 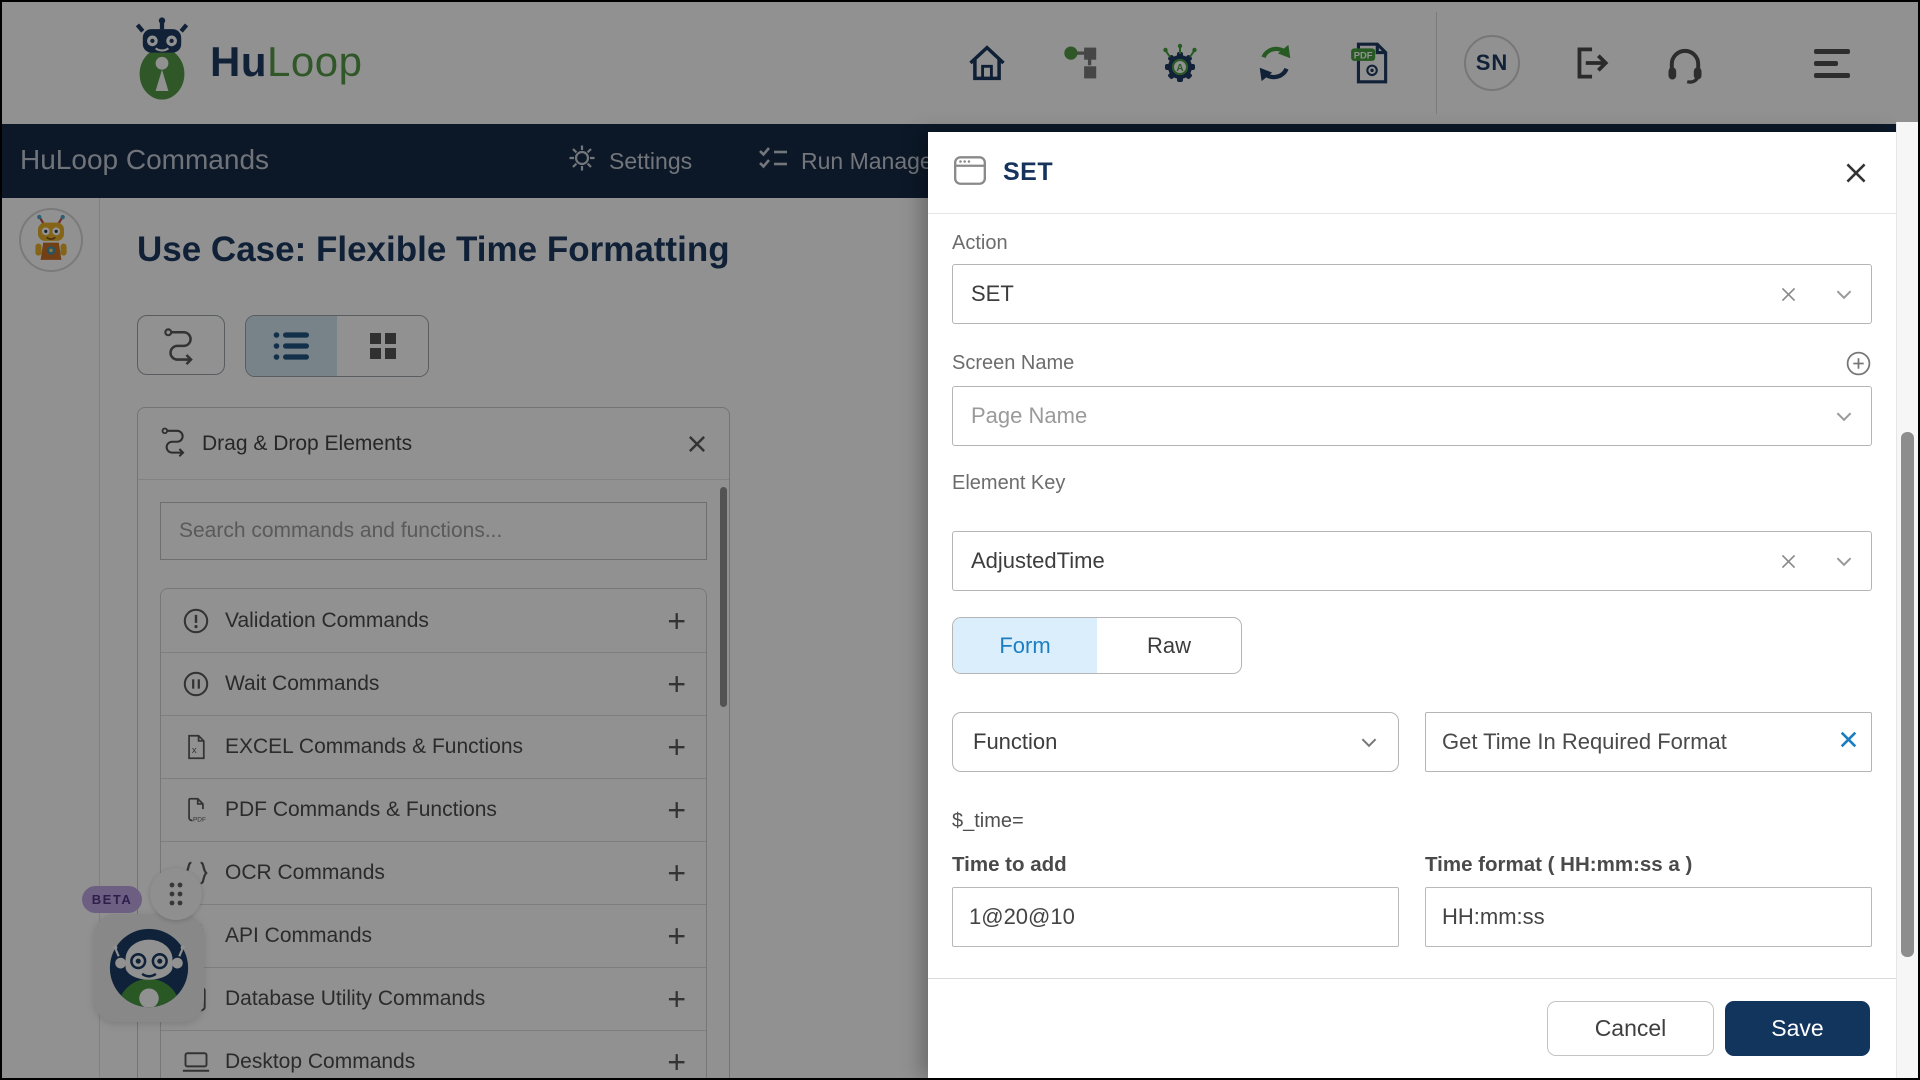 What do you see at coordinates (1175, 742) in the screenshot?
I see `function-type-select: Function` at bounding box center [1175, 742].